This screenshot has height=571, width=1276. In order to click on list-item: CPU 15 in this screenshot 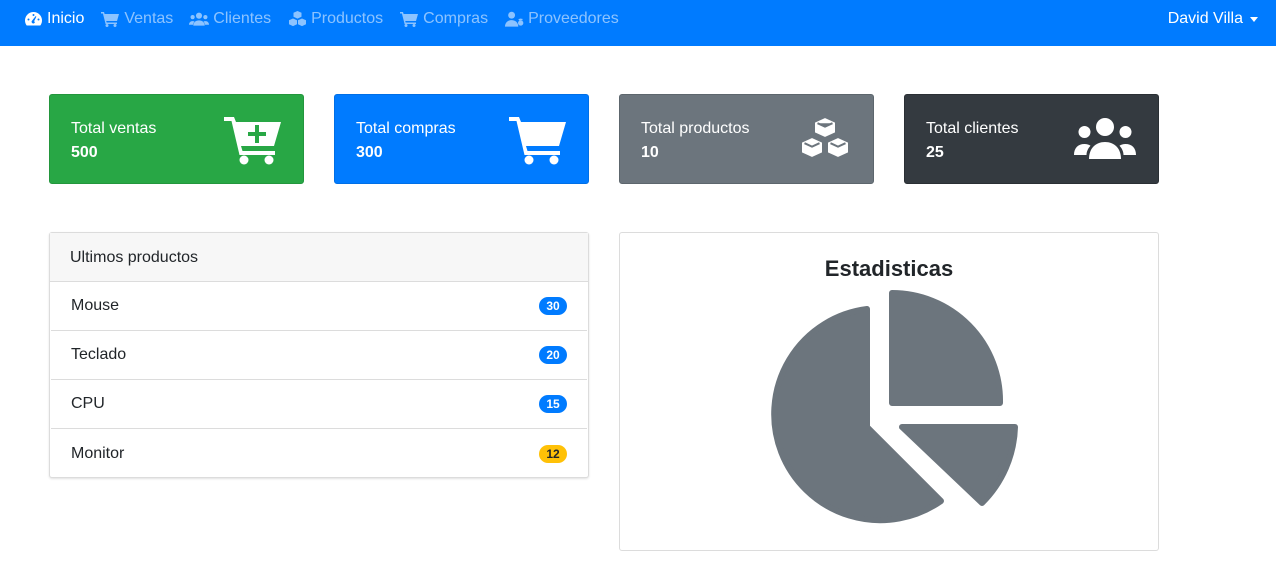, I will do `click(319, 404)`.